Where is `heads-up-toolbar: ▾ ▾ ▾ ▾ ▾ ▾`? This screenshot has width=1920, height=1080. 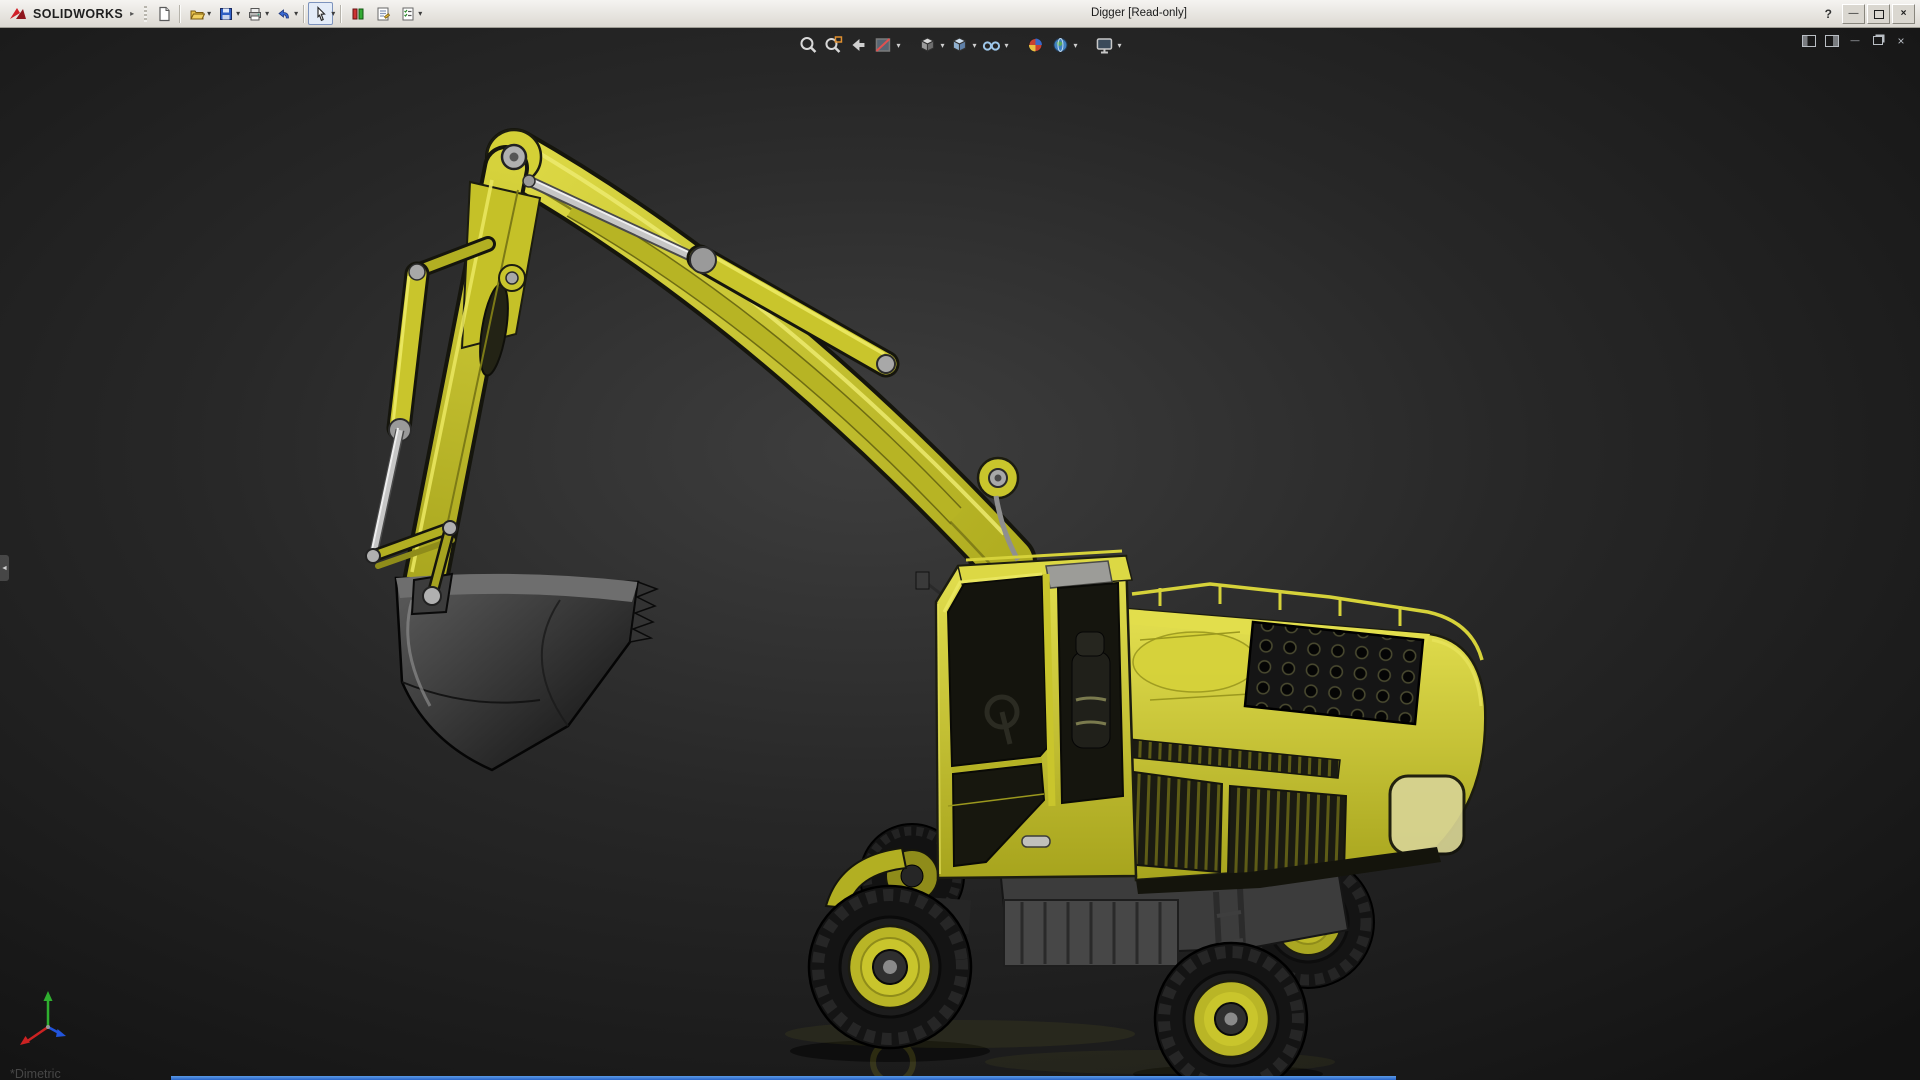 heads-up-toolbar: ▾ ▾ ▾ ▾ ▾ ▾ is located at coordinates (959, 45).